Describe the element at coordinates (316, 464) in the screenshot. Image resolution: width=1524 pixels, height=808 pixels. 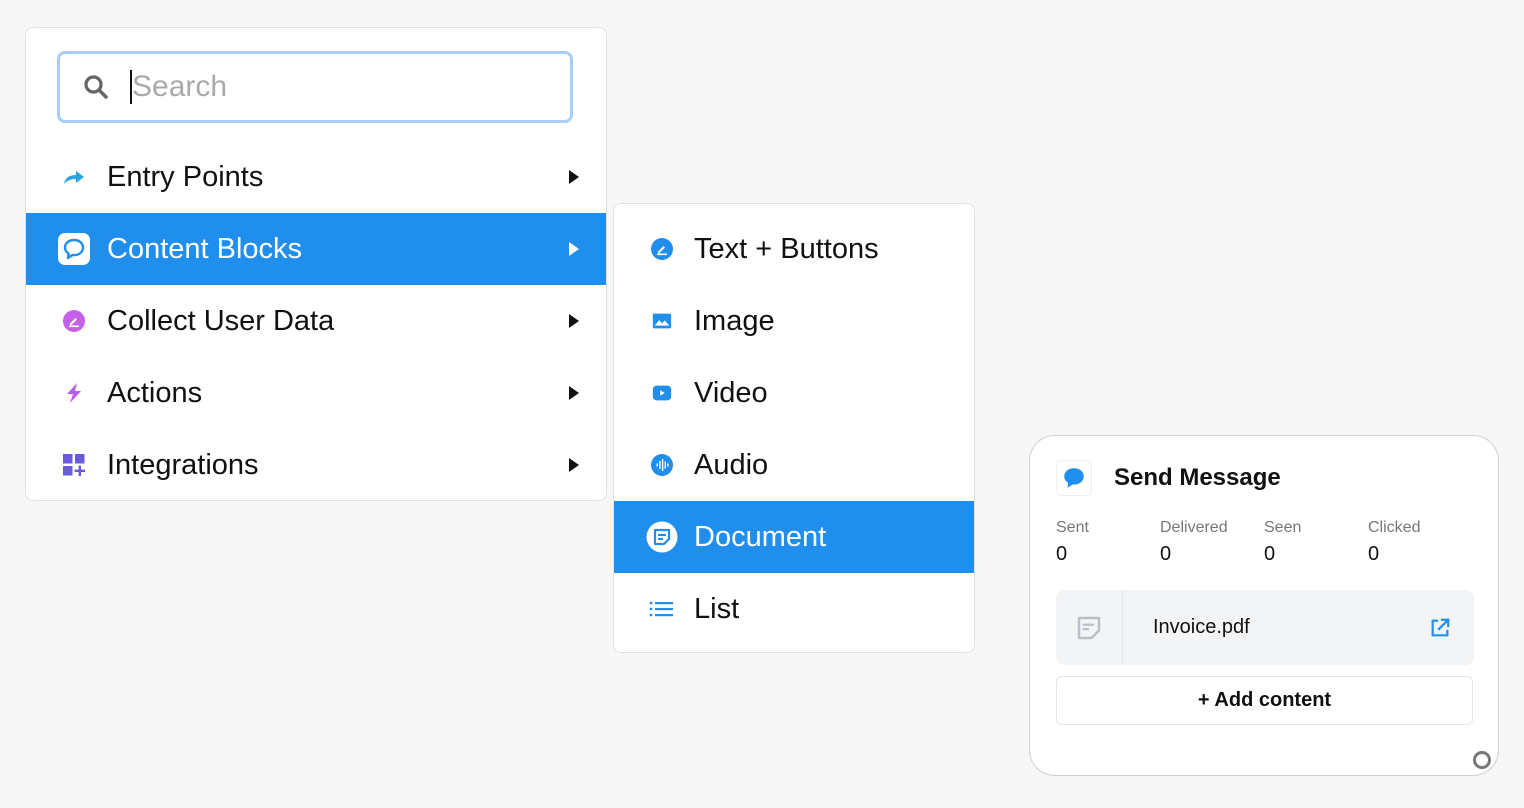
I see `menu-item-integrations: Integrations` at that location.